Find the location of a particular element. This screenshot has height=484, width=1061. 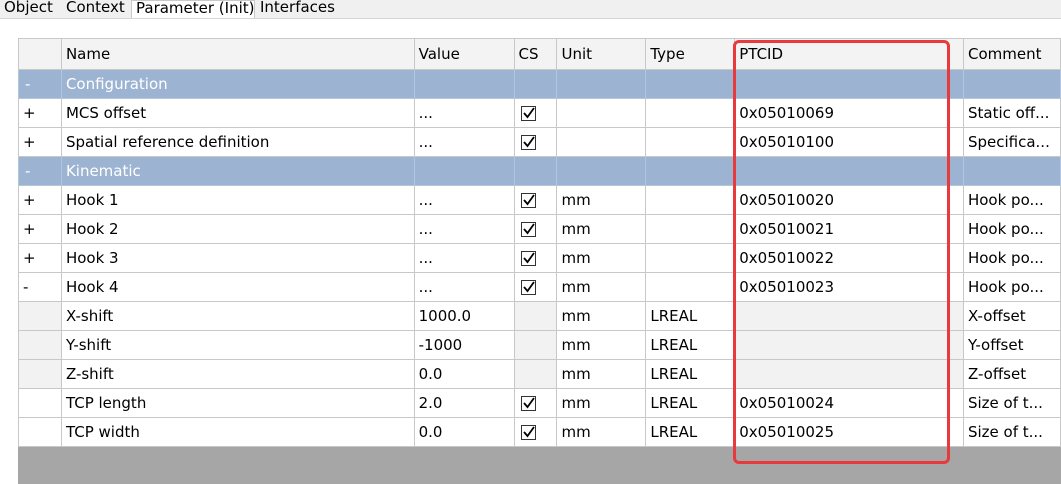

cell-name: Hook 4 is located at coordinates (237, 287).